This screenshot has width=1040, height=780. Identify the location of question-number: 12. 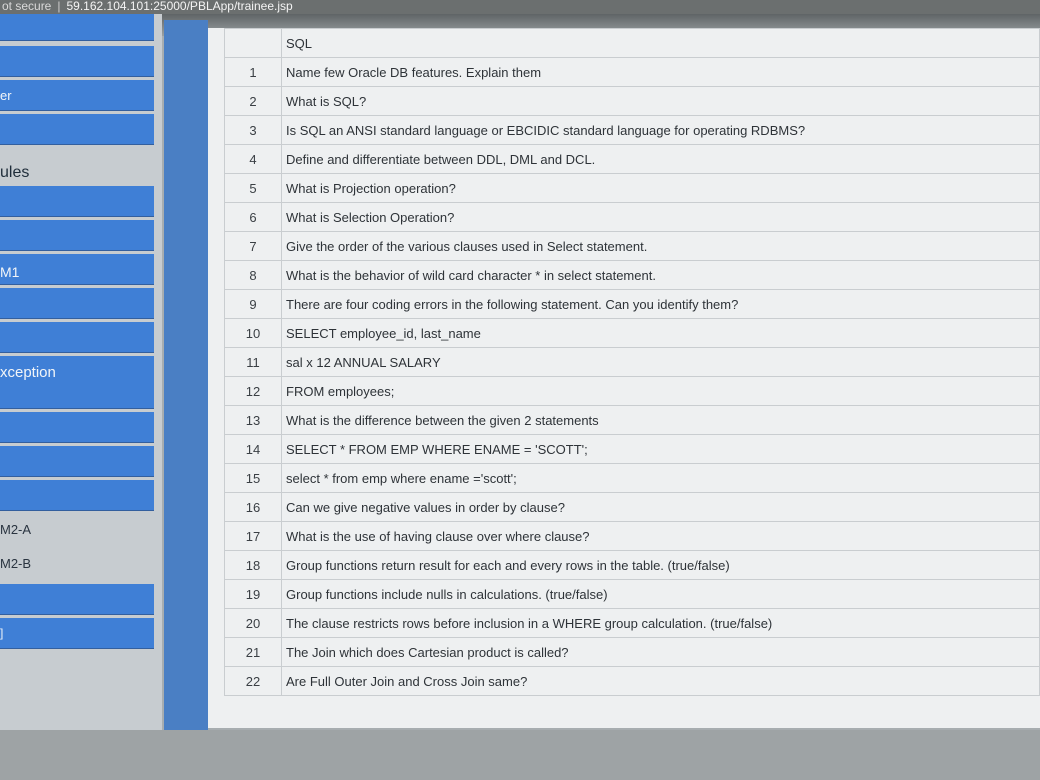
(253, 391).